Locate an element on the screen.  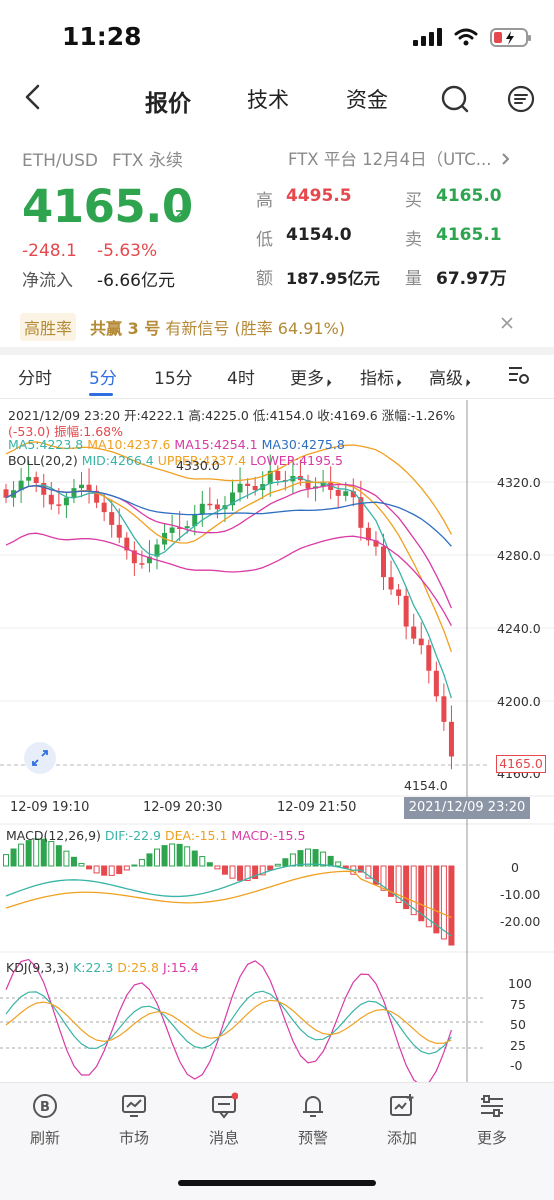
expand-chart-button is located at coordinates (40, 758).